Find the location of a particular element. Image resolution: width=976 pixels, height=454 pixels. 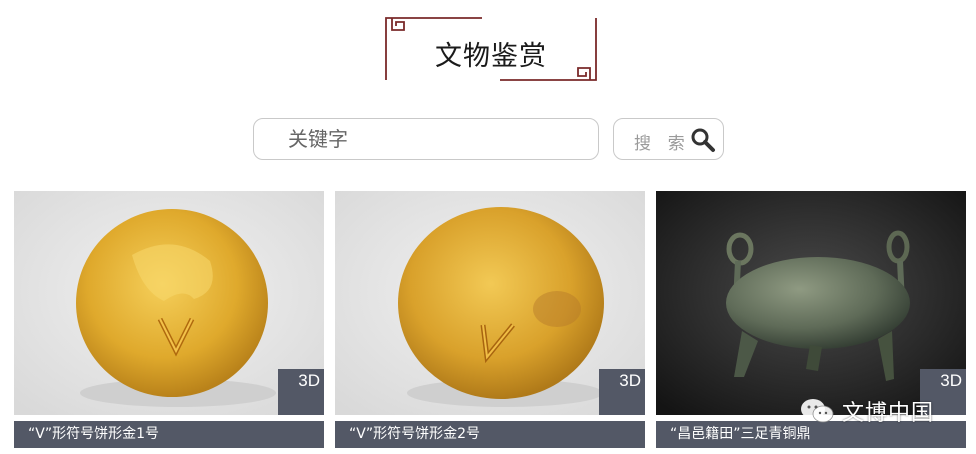

artifact-title: “V”形符号饼形金1号 is located at coordinates (169, 434).